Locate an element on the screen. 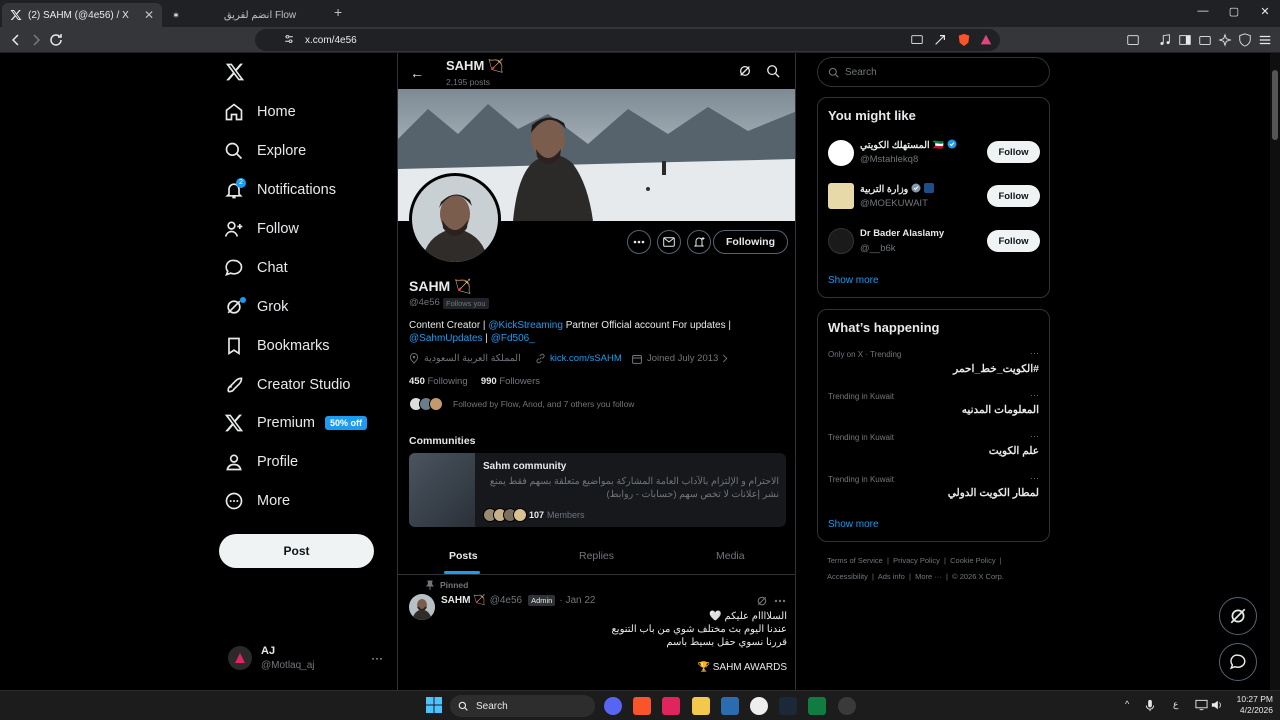  suggestion-name: Dr Bader Alaslamy is located at coordinates (902, 233).